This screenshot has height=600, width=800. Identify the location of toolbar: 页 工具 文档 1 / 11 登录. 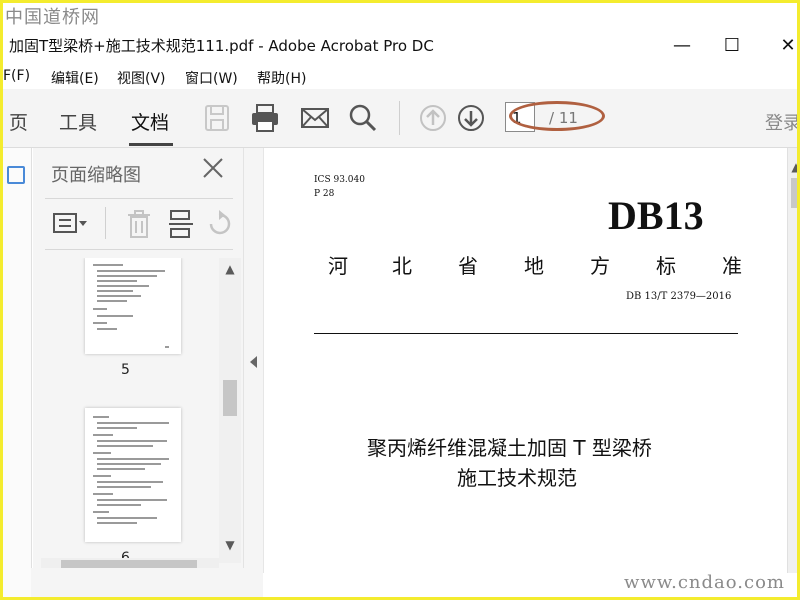
(400, 118).